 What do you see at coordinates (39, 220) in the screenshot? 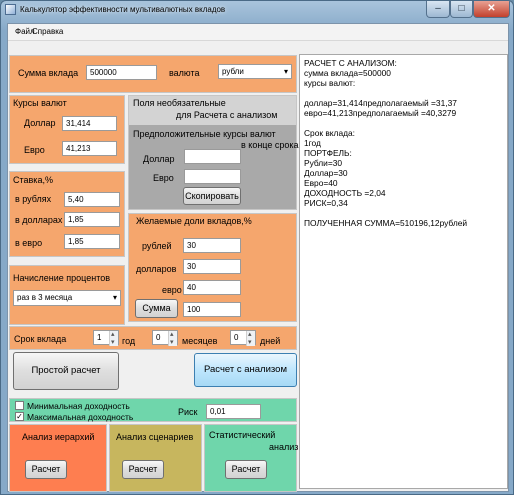
I see `stake-usd-label: в долларах` at bounding box center [39, 220].